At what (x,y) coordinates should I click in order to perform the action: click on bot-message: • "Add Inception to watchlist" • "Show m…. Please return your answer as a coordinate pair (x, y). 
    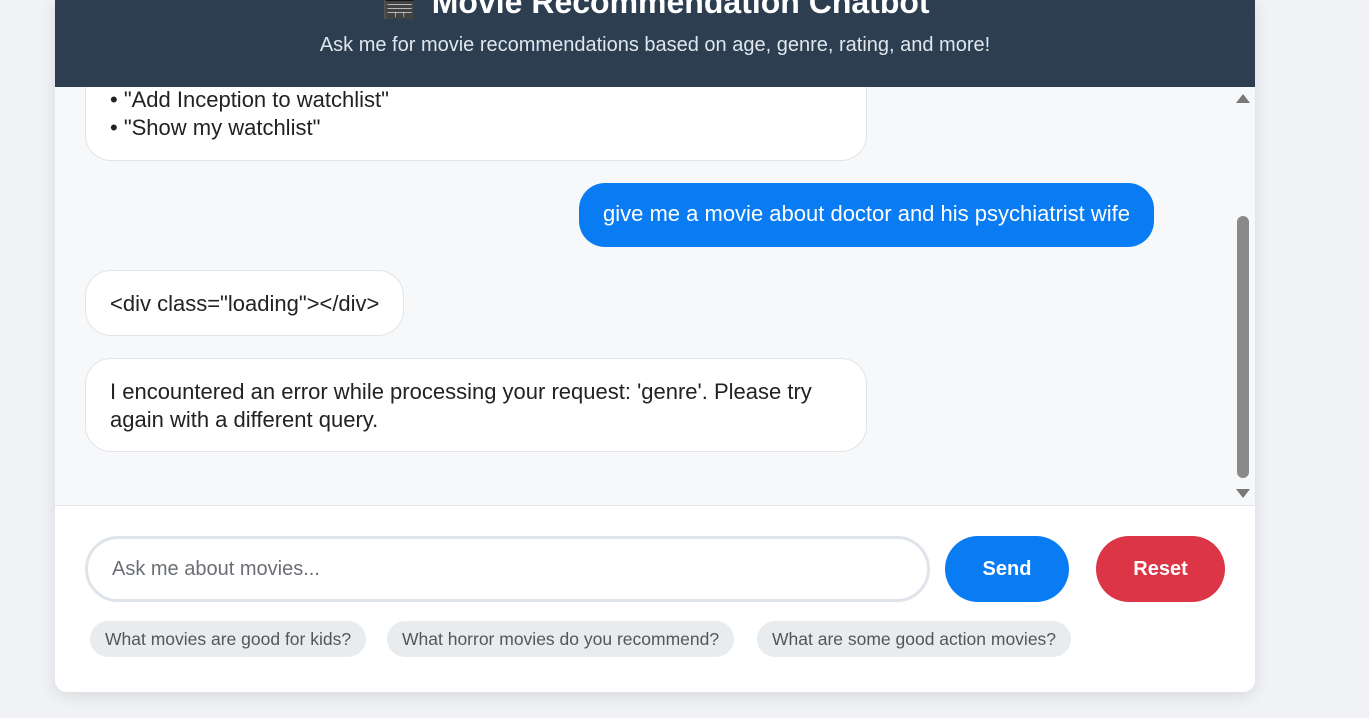
    Looking at the image, I should click on (476, 124).